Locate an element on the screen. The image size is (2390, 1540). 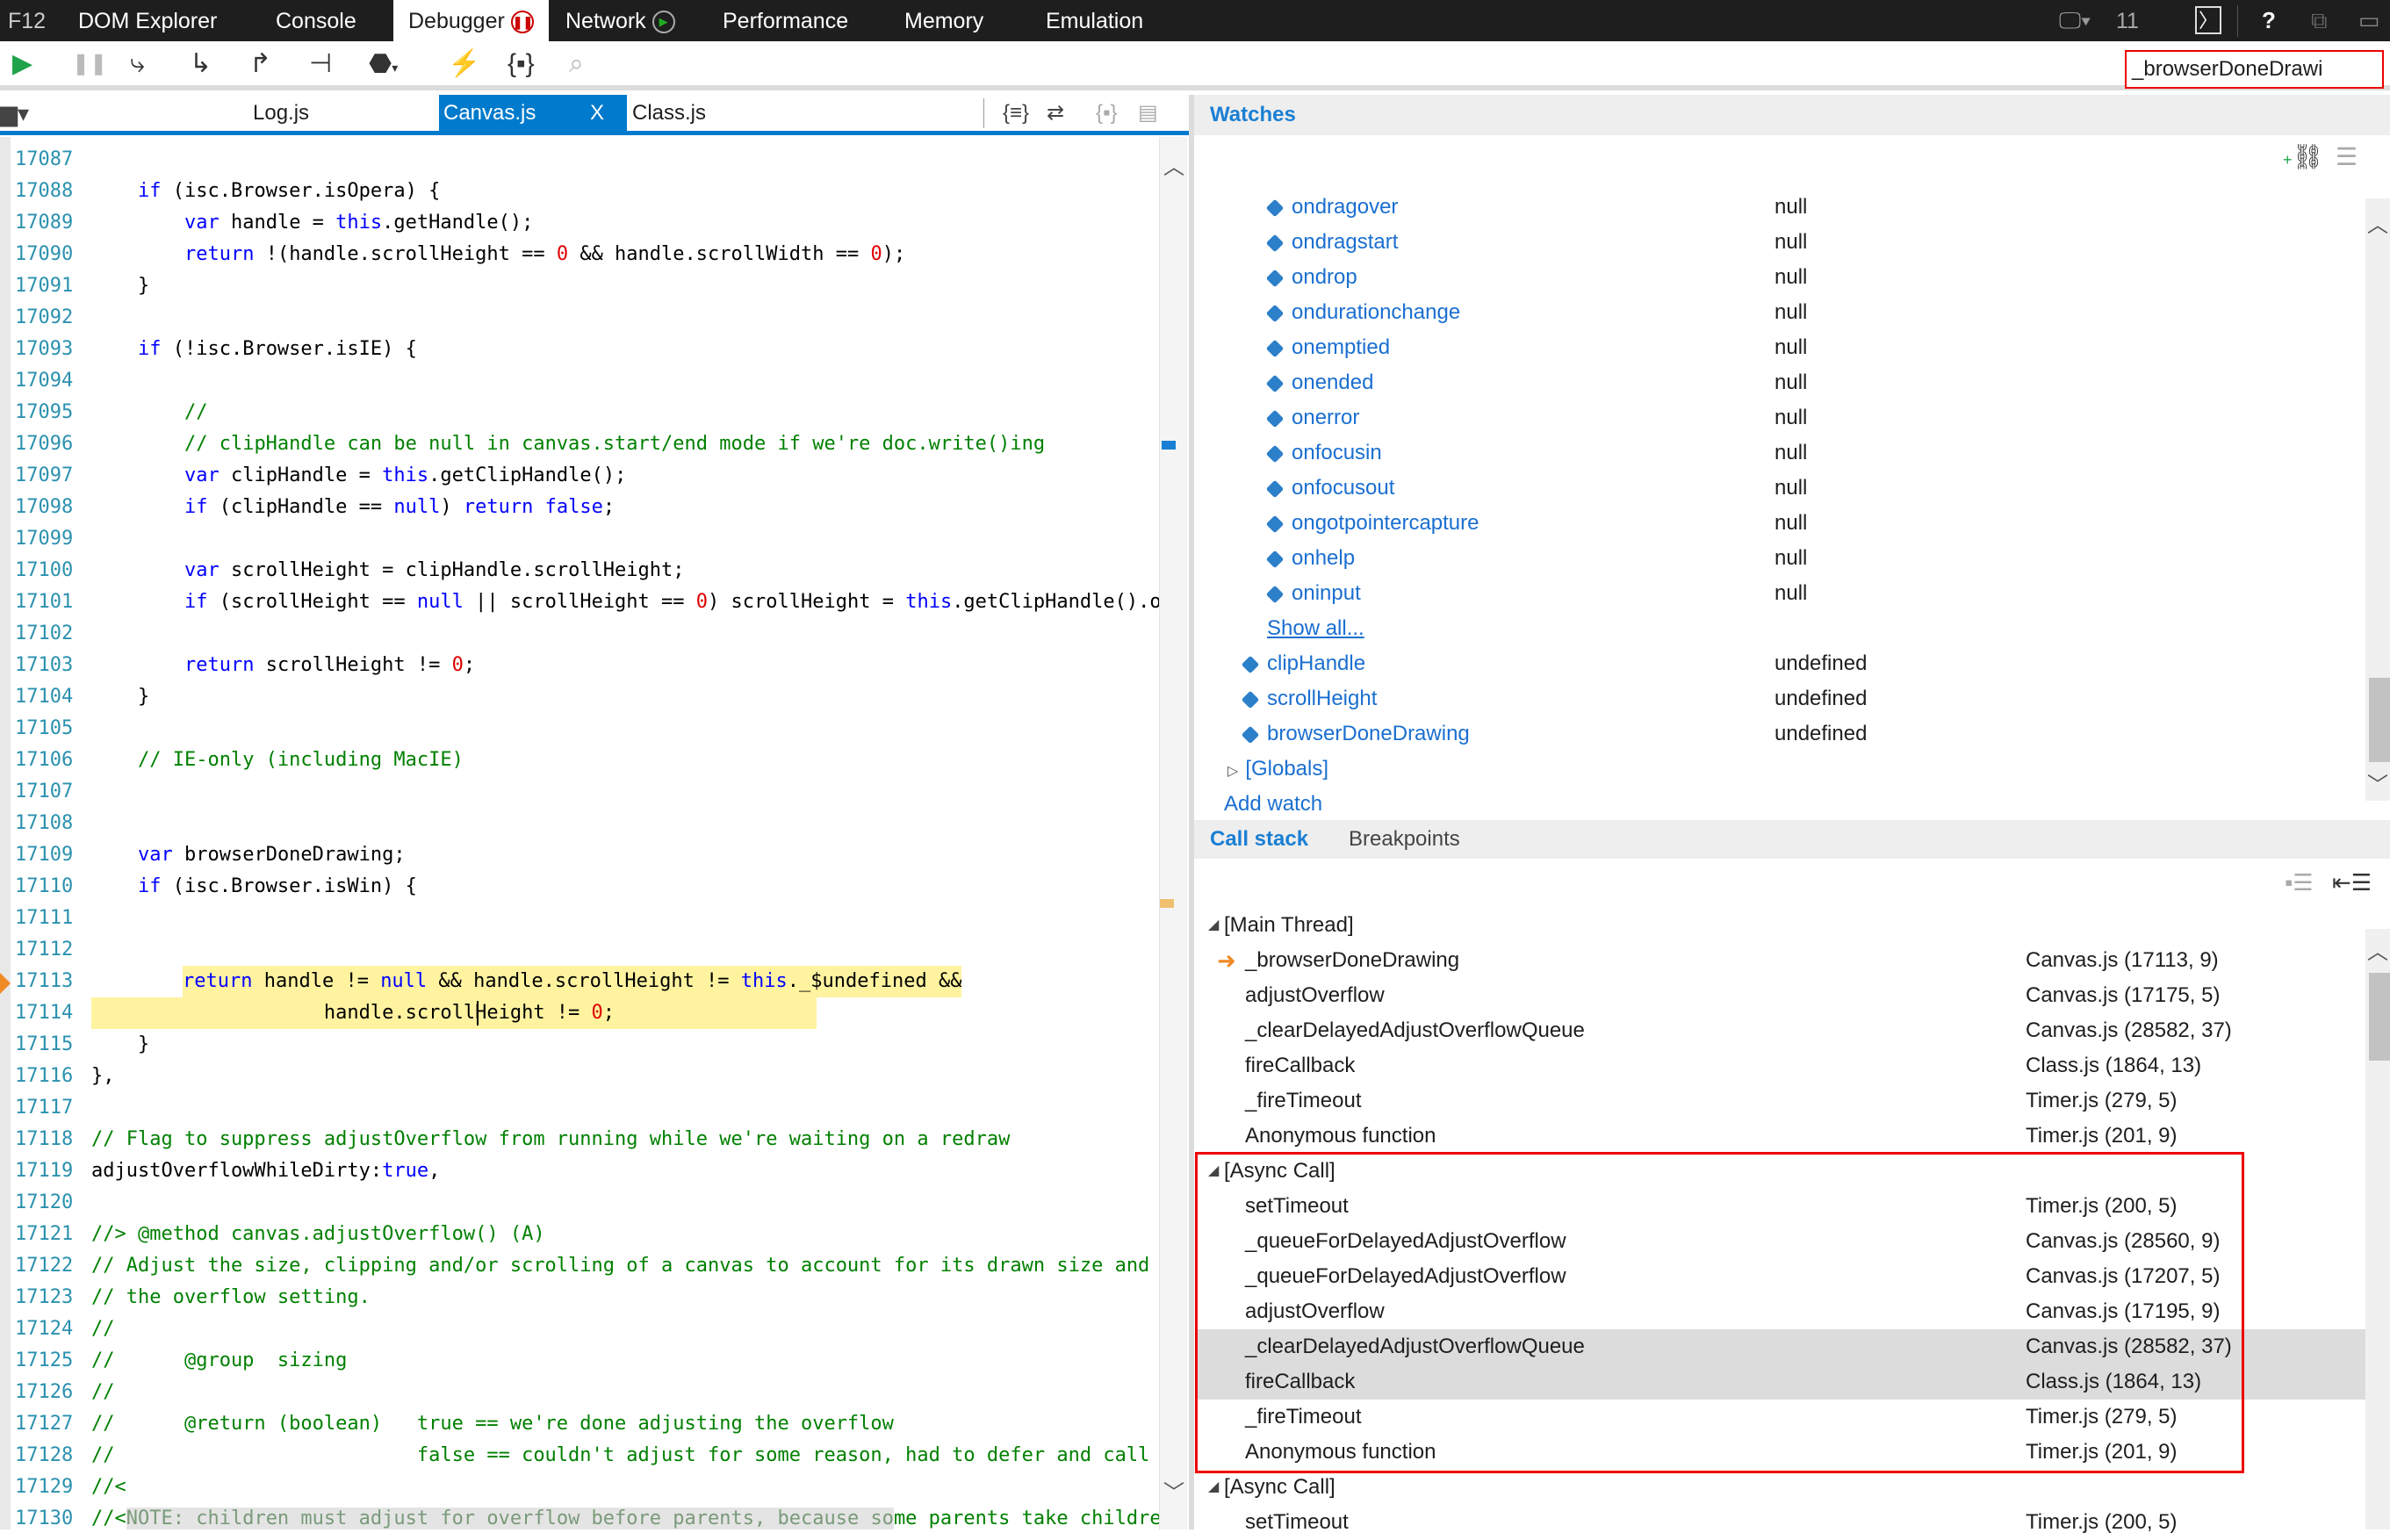
exception-behavior-icon: ⬣▾ is located at coordinates (383, 66).